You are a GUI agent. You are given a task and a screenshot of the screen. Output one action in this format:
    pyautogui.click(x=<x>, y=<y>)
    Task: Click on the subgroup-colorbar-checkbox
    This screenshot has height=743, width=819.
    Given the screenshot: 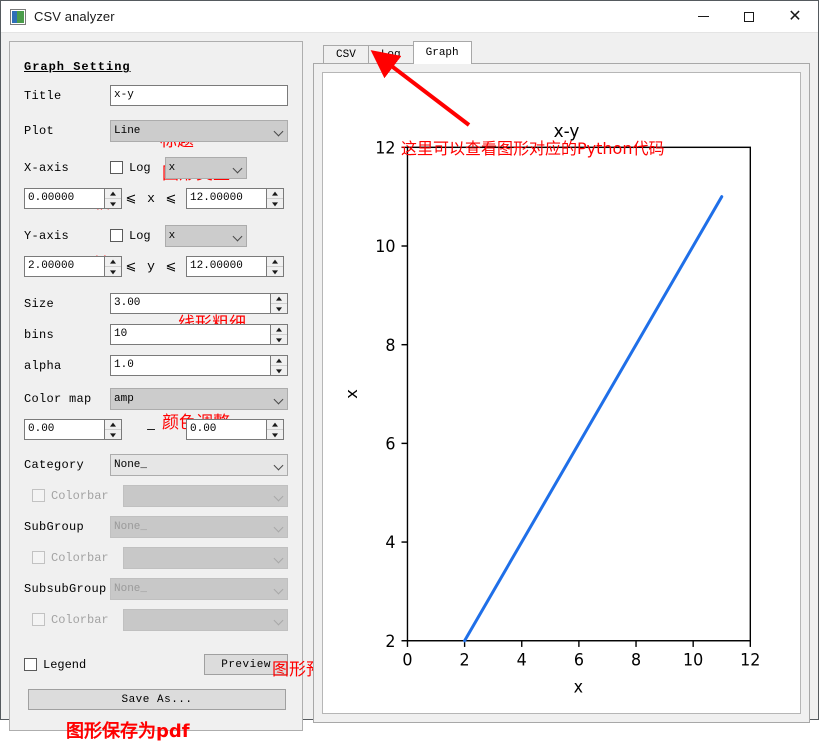 What is the action you would take?
    pyautogui.click(x=38, y=557)
    